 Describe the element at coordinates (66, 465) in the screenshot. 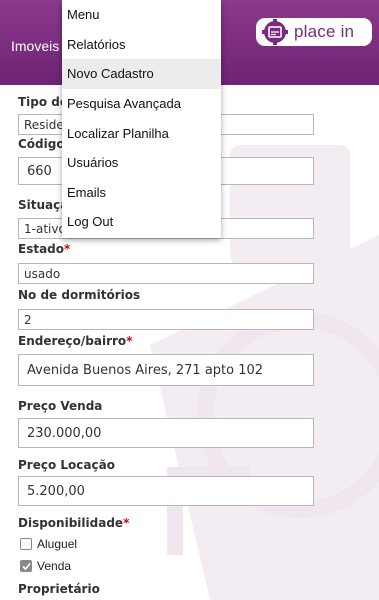

I see `preco-locacao-label: Preço Locação` at that location.